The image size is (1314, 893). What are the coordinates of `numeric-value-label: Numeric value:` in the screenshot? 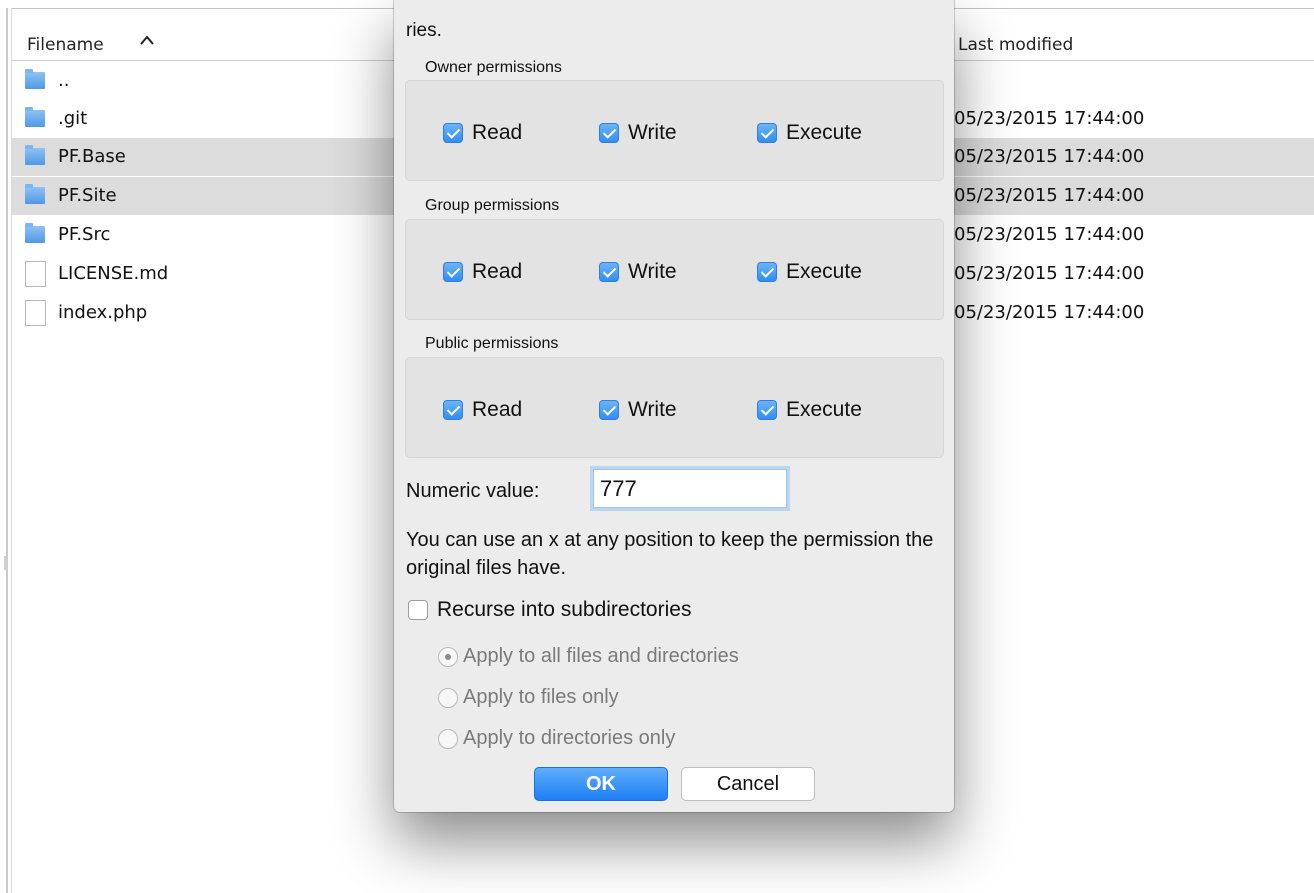 It's located at (473, 491).